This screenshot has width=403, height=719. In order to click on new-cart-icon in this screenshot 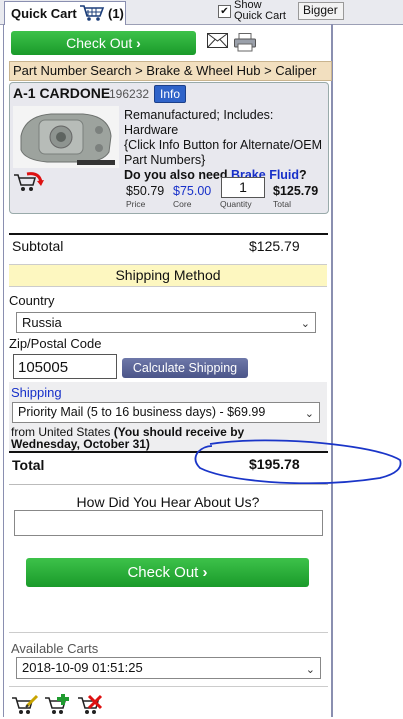, I will do `click(58, 706)`.